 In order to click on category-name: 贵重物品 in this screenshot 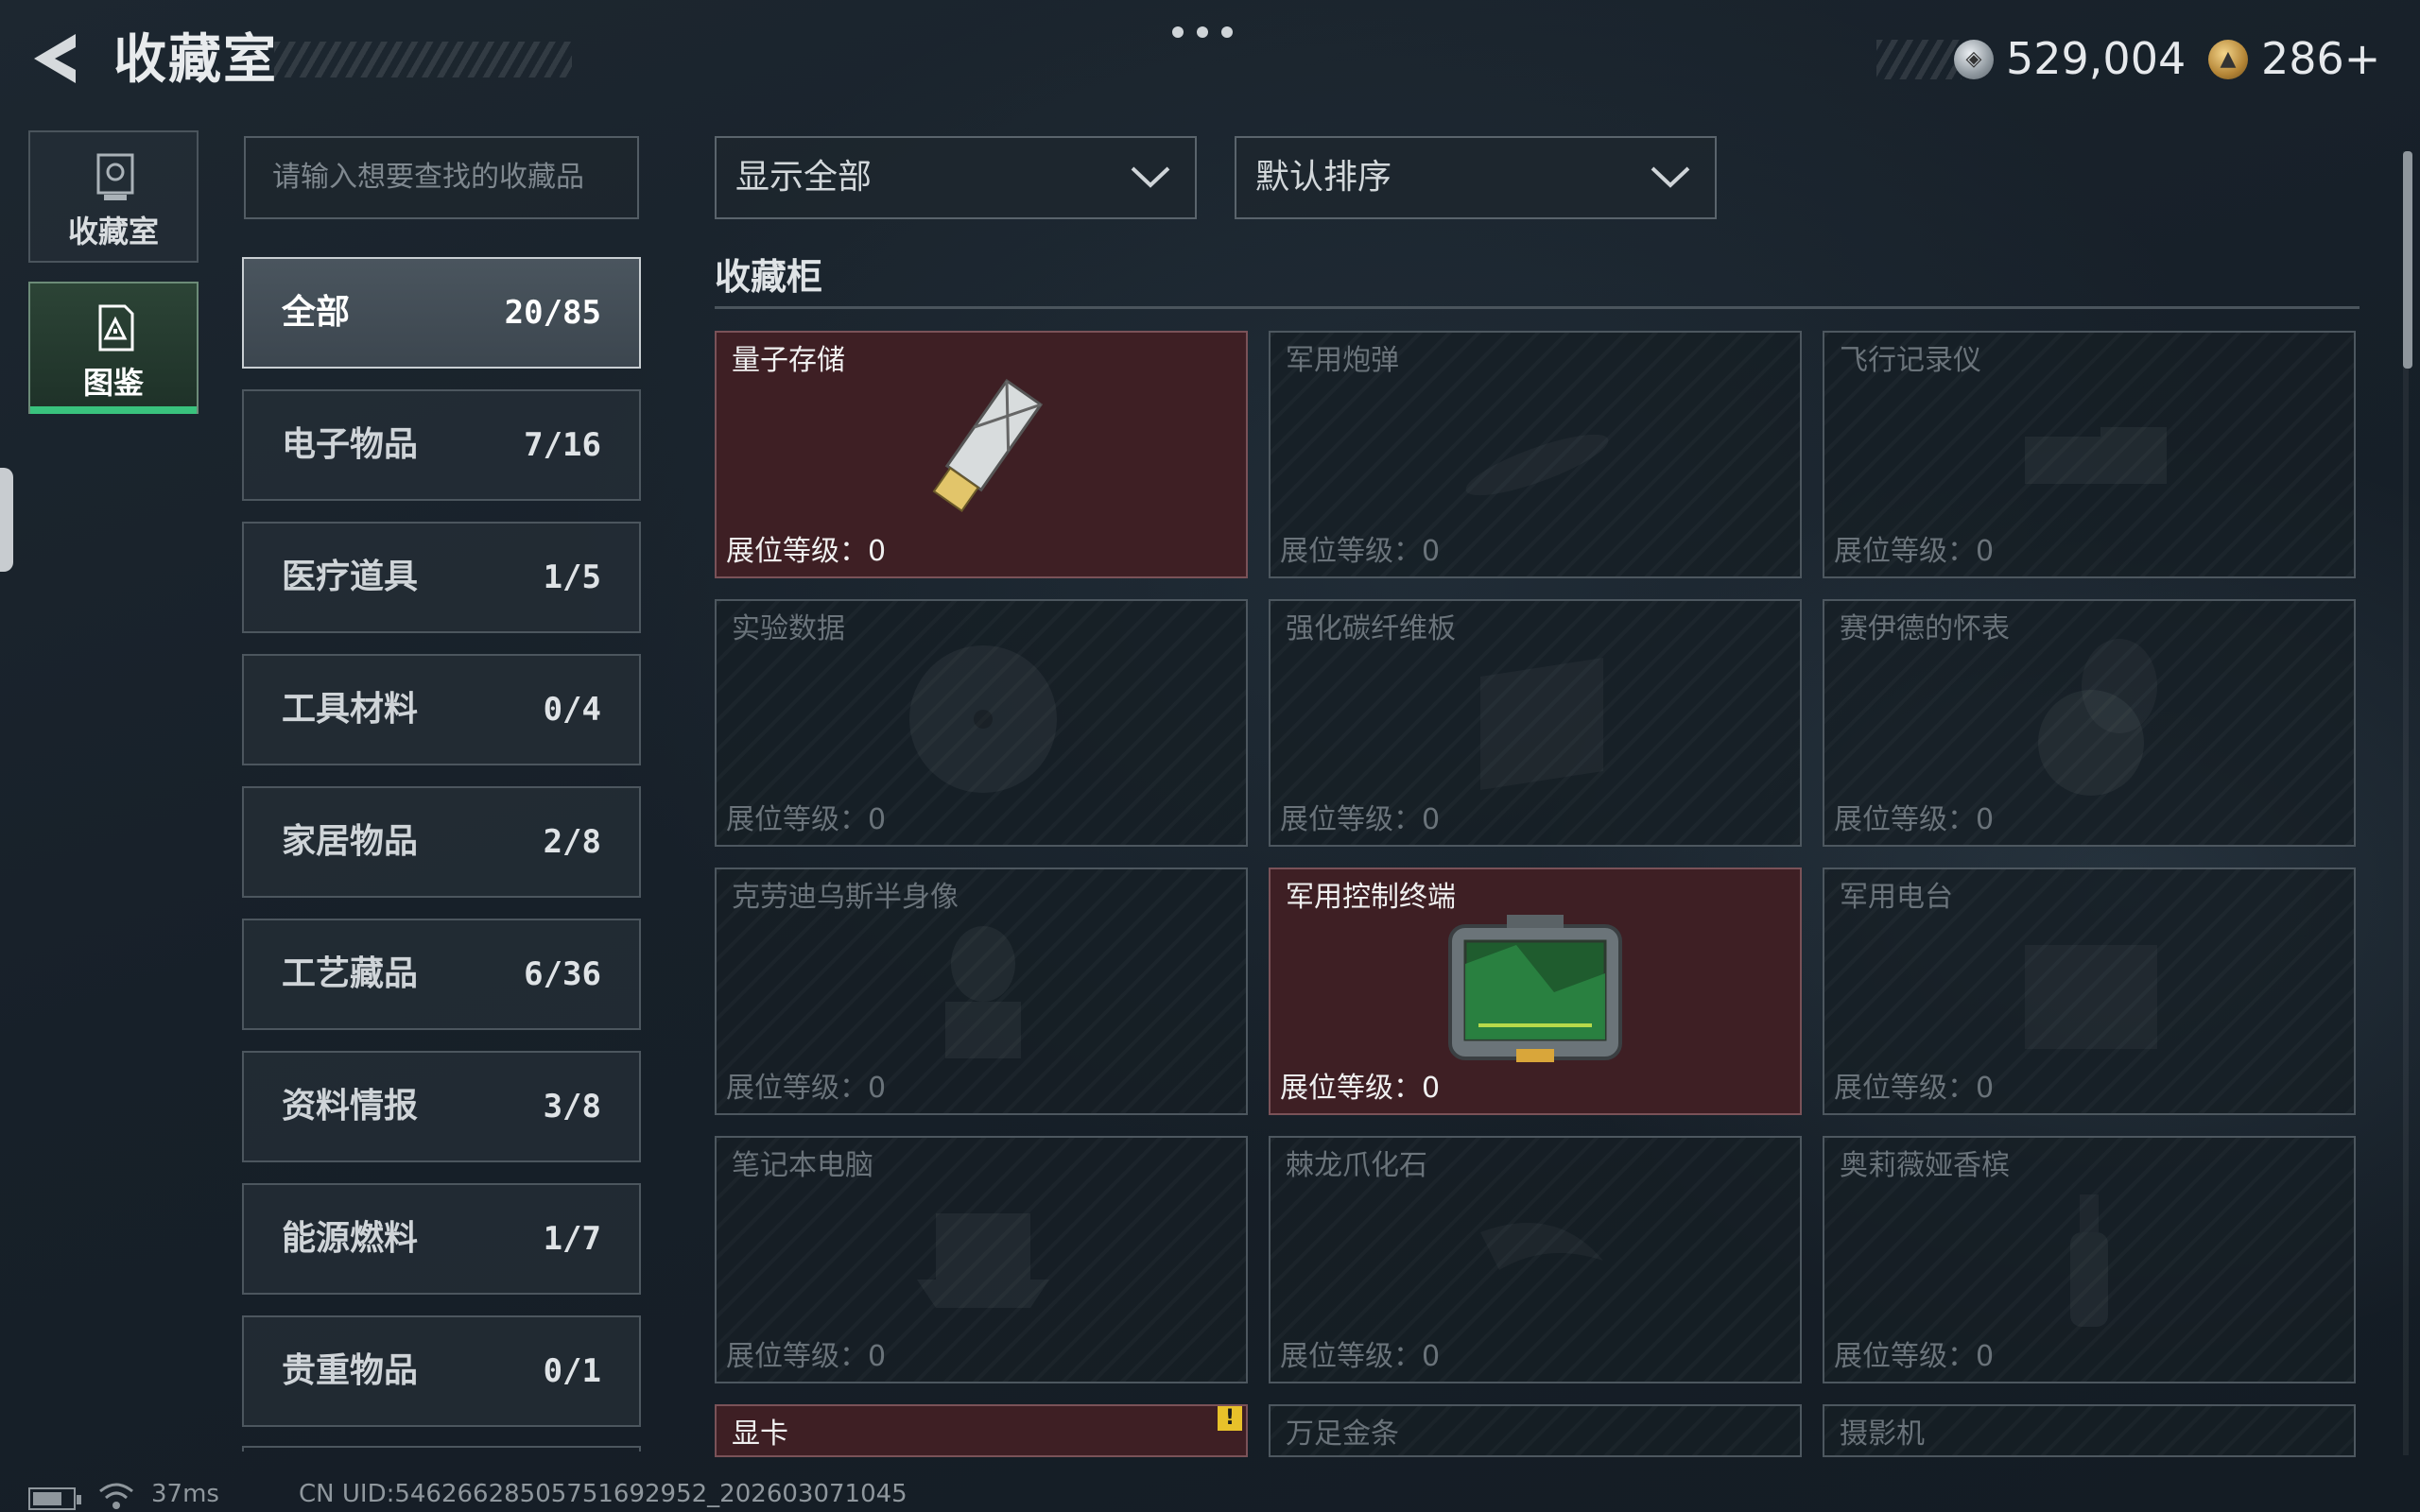, I will do `click(350, 1370)`.